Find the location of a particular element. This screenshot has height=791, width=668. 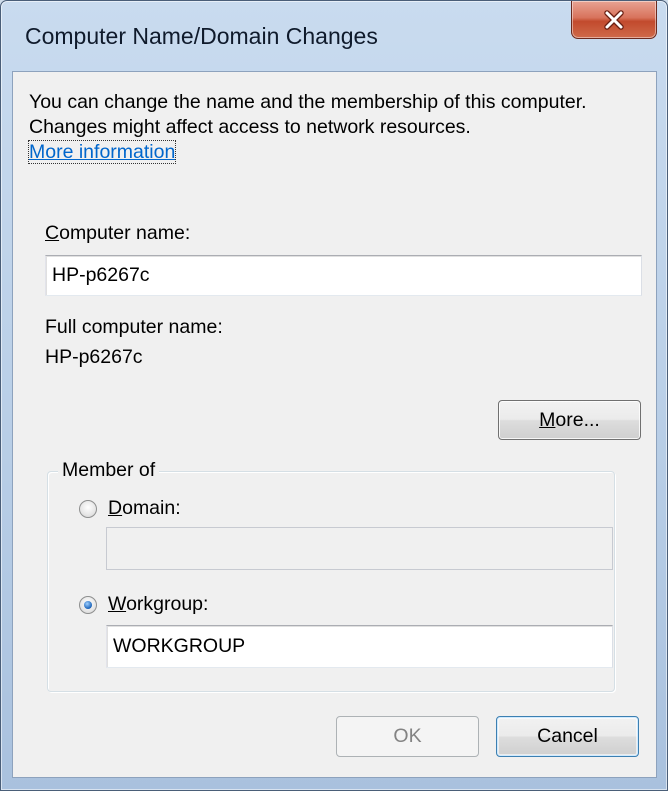

computer-name-input is located at coordinates (343, 275).